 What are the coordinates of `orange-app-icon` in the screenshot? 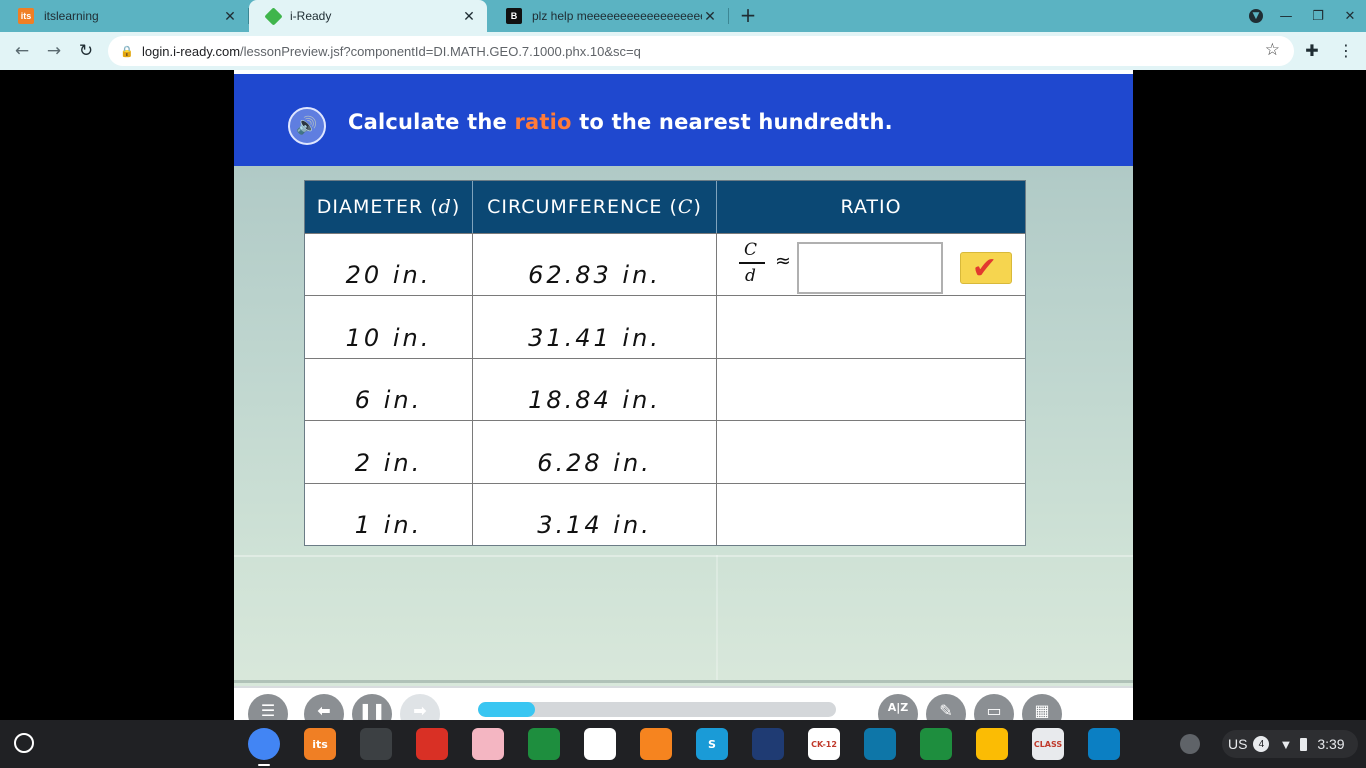 It's located at (656, 744).